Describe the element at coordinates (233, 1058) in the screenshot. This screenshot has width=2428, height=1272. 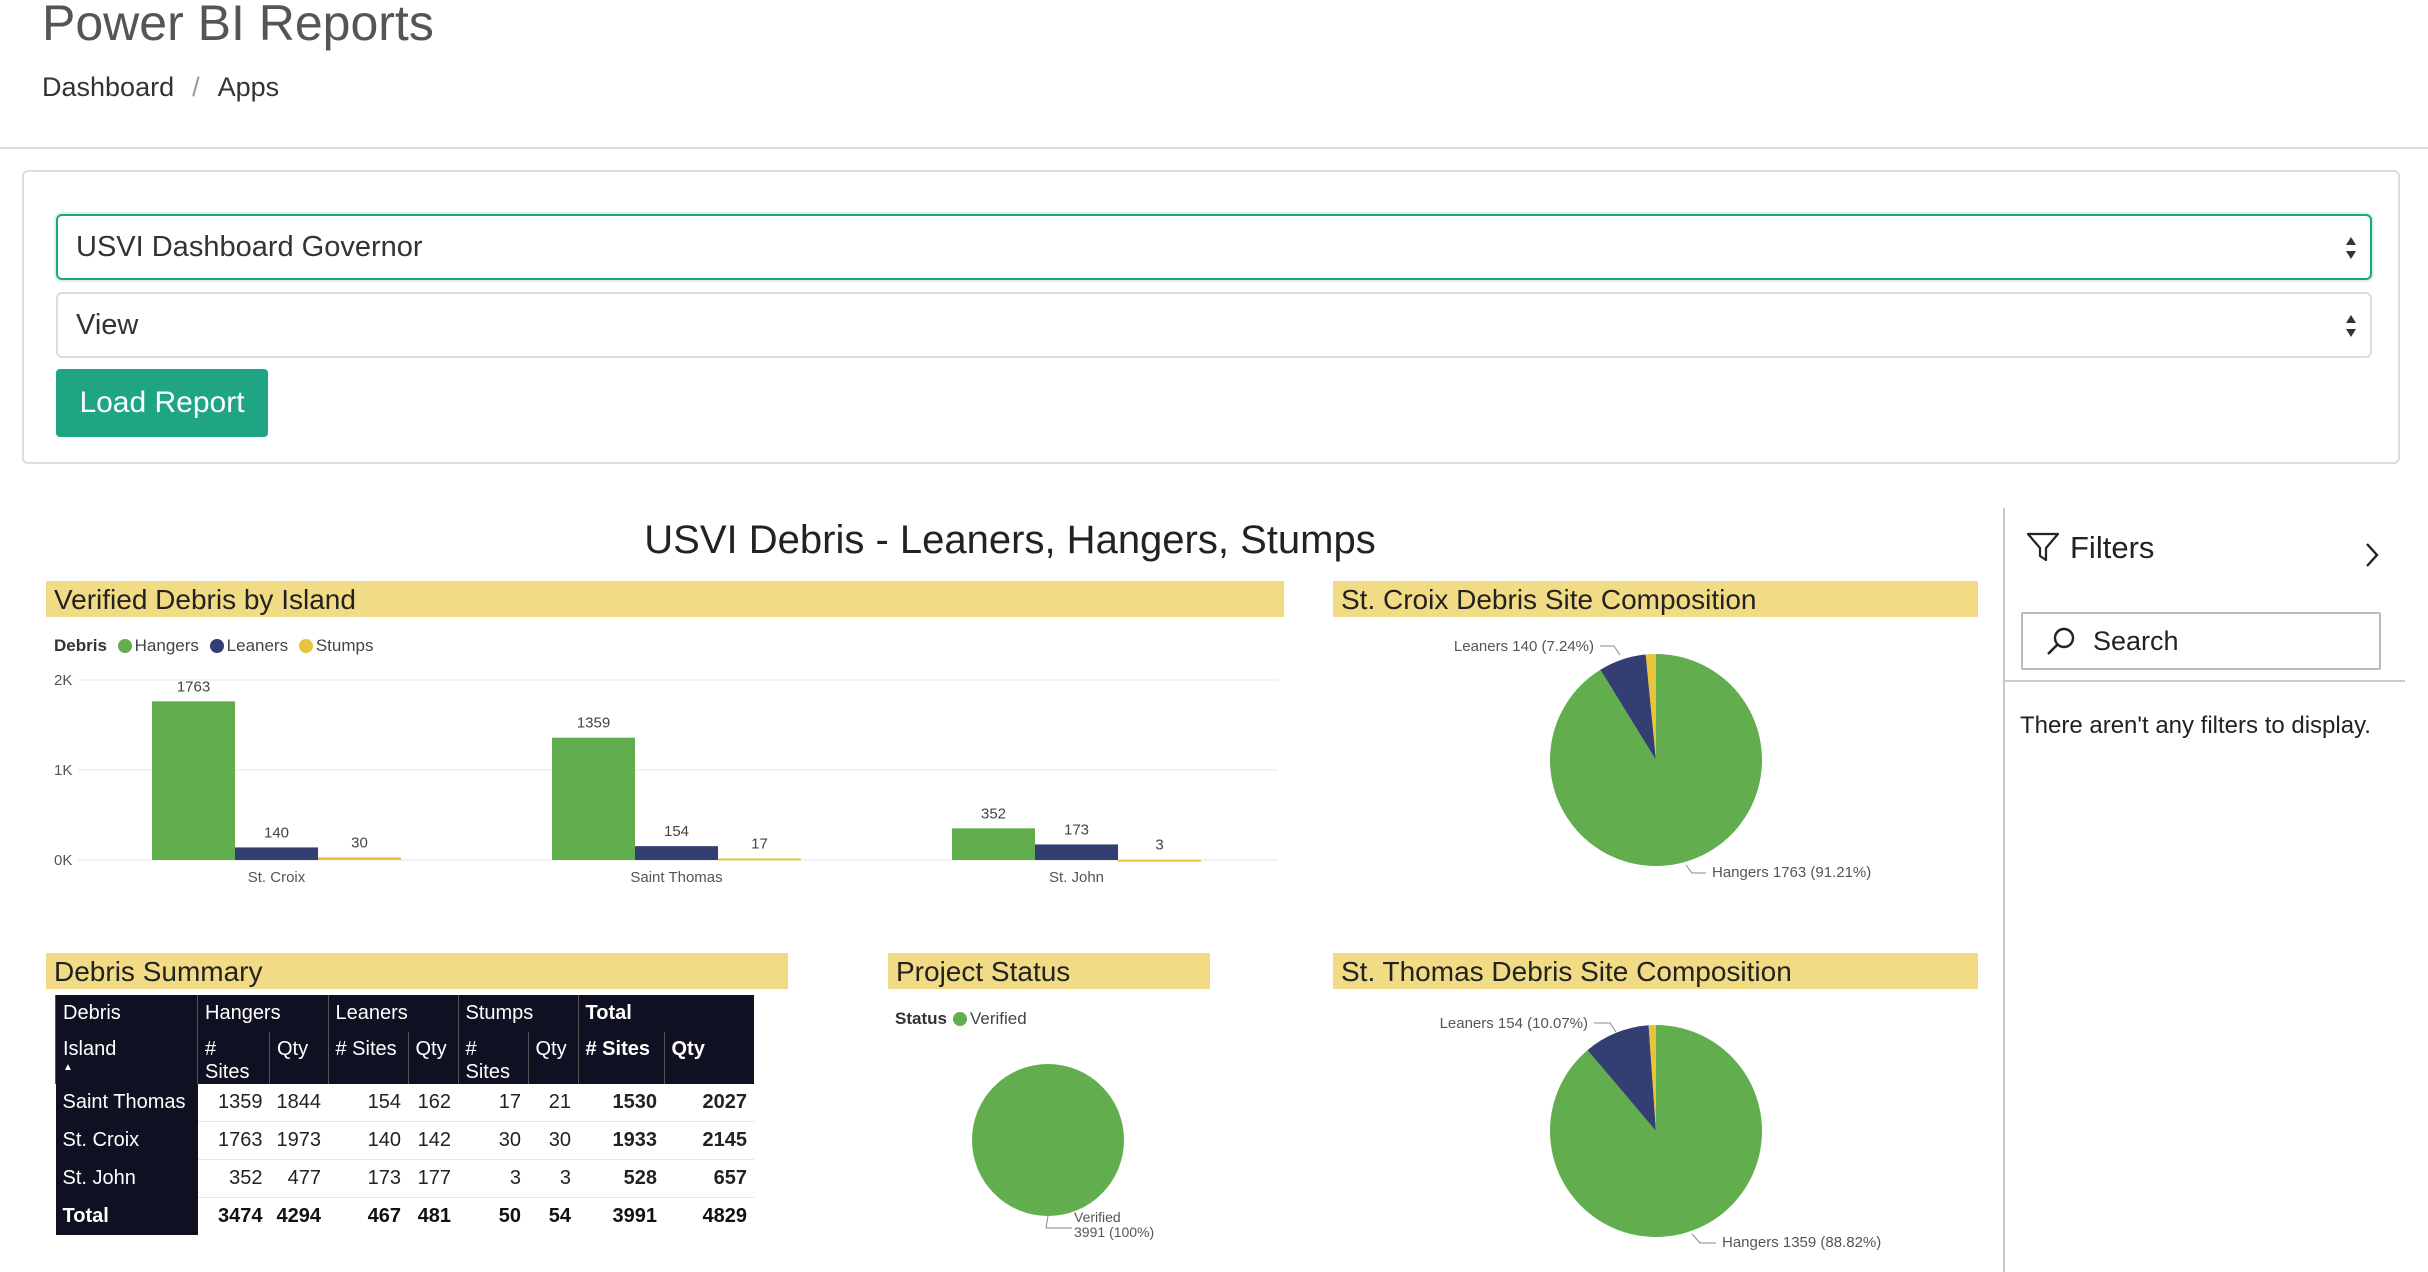
I see `table-column-header: # Sites` at that location.